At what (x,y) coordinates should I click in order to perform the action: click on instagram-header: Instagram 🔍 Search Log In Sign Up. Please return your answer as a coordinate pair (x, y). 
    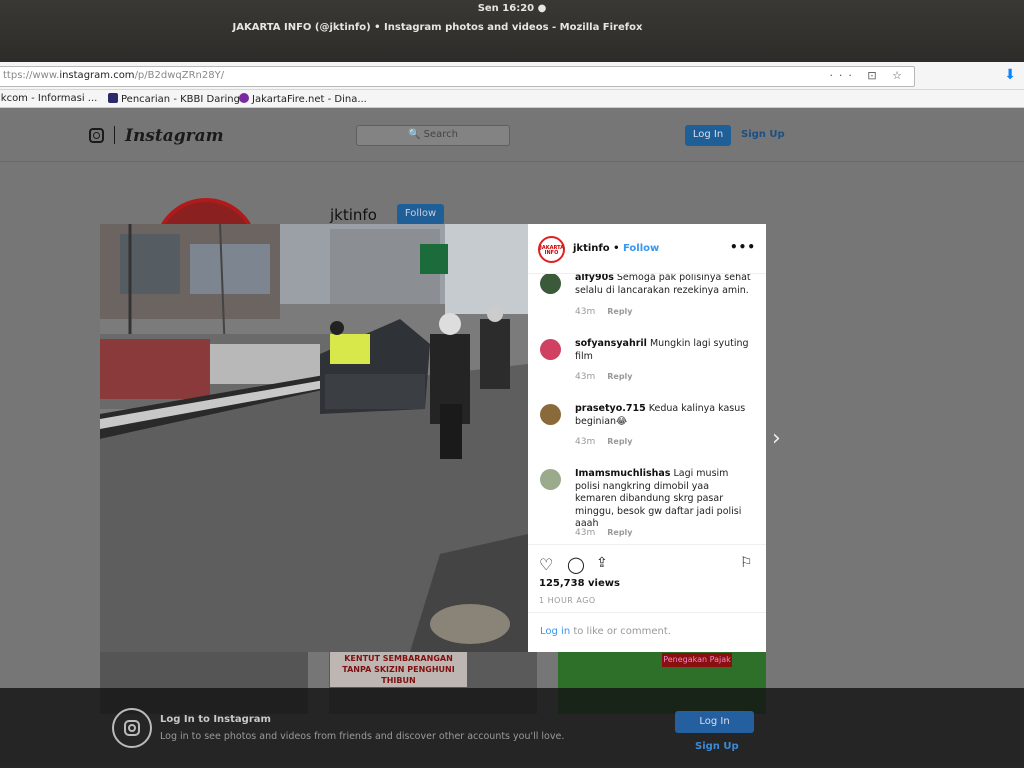
    Looking at the image, I should click on (512, 135).